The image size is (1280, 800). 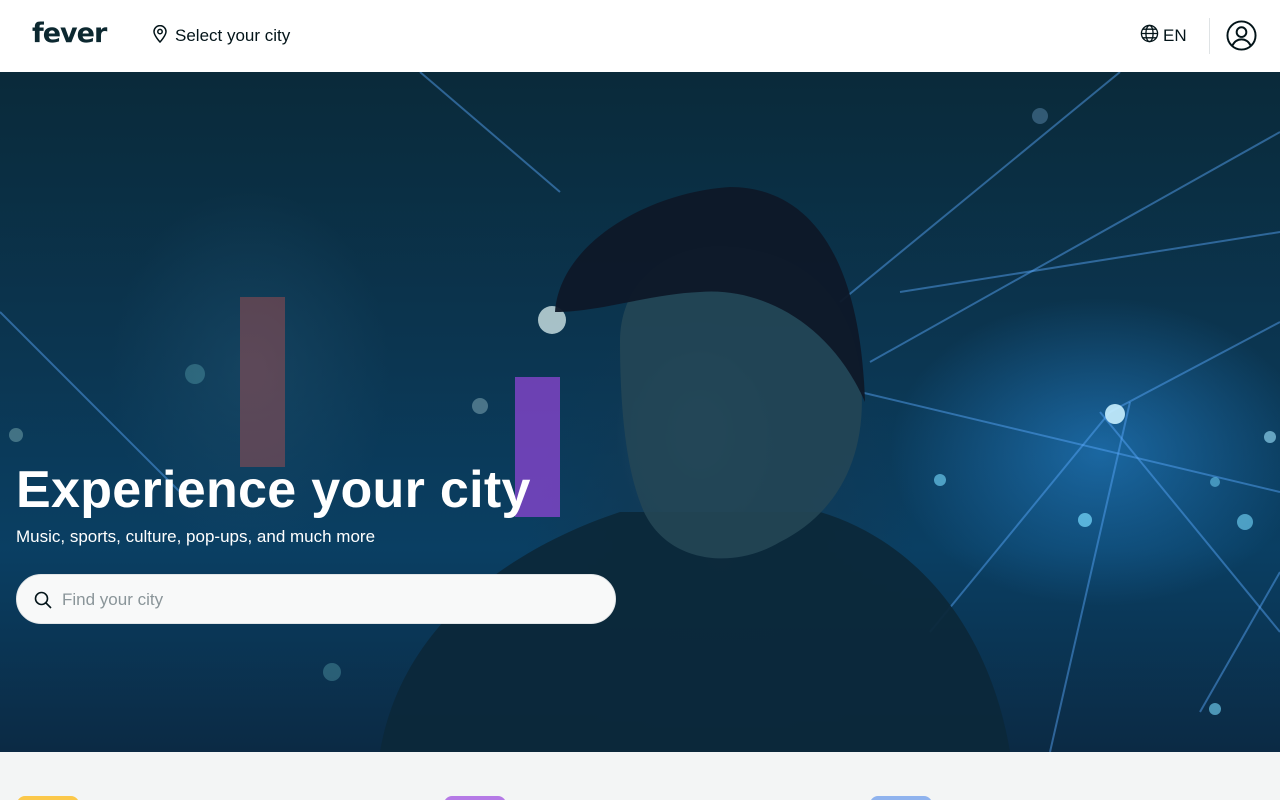 What do you see at coordinates (160, 36) in the screenshot?
I see `map-pin-icon` at bounding box center [160, 36].